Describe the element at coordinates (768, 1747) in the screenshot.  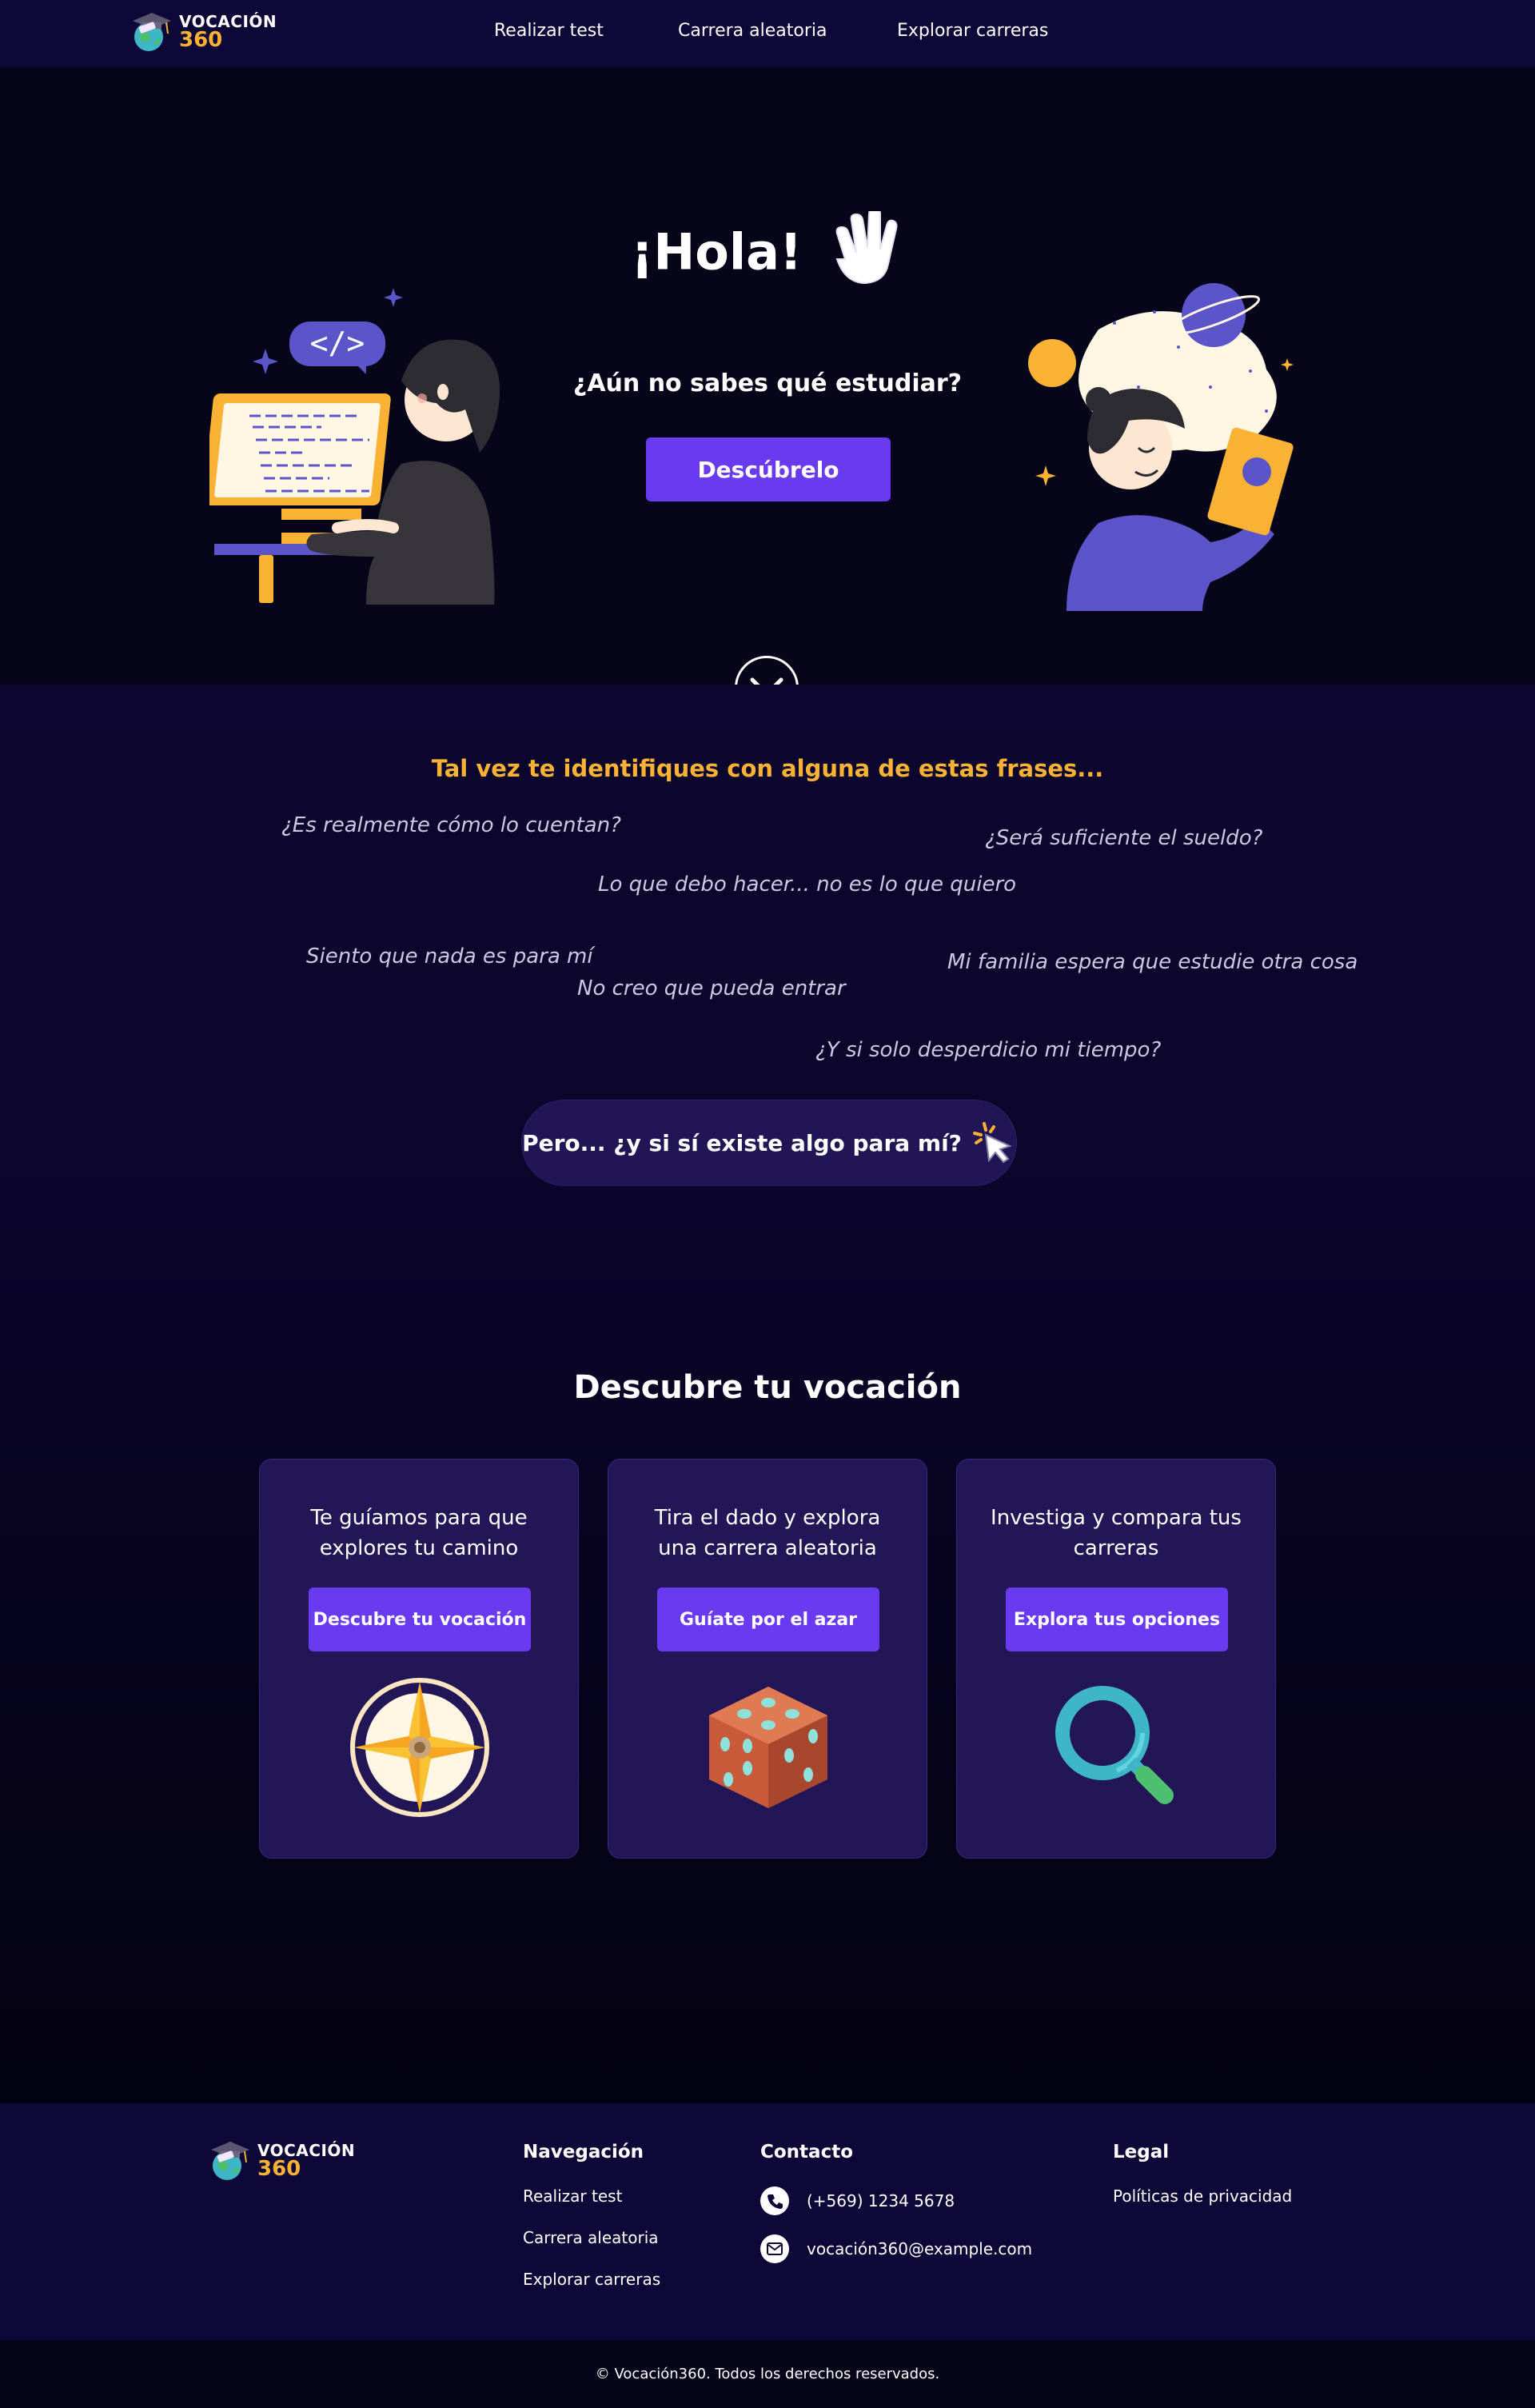
I see `dice-icon` at that location.